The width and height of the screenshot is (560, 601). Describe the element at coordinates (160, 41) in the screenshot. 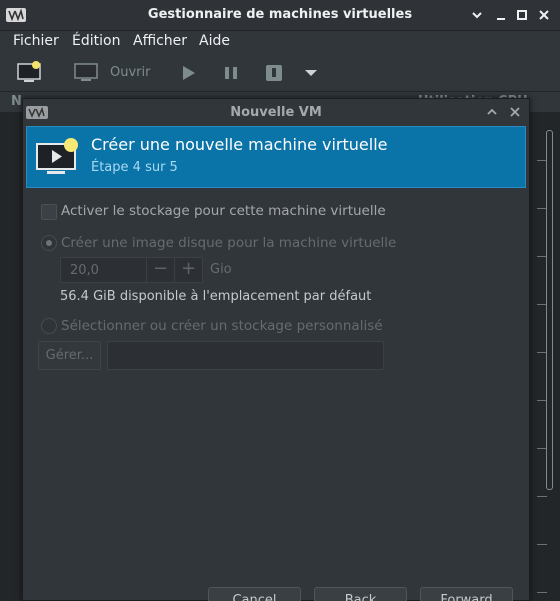

I see `menu-afficher: Afficher` at that location.